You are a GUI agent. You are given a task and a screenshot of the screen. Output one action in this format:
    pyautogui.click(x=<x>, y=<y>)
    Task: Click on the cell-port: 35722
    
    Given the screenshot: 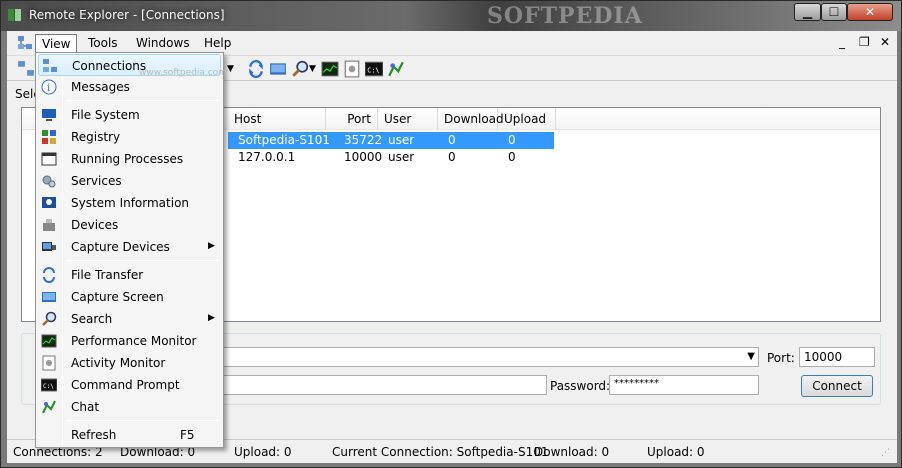 What is the action you would take?
    pyautogui.click(x=363, y=140)
    